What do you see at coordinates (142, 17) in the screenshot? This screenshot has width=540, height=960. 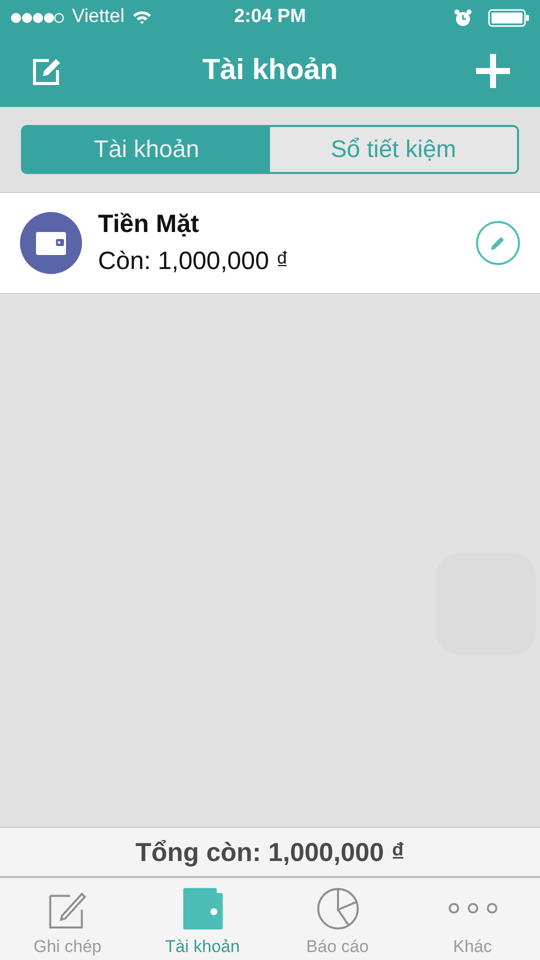 I see `wifi-icon` at bounding box center [142, 17].